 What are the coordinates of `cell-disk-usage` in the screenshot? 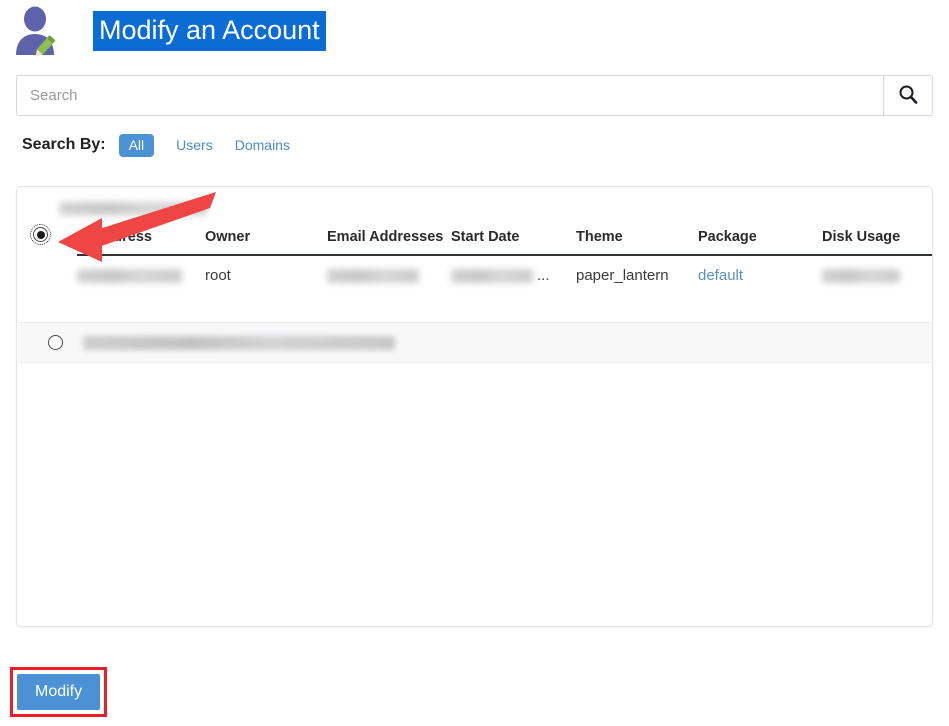 It's located at (877, 275).